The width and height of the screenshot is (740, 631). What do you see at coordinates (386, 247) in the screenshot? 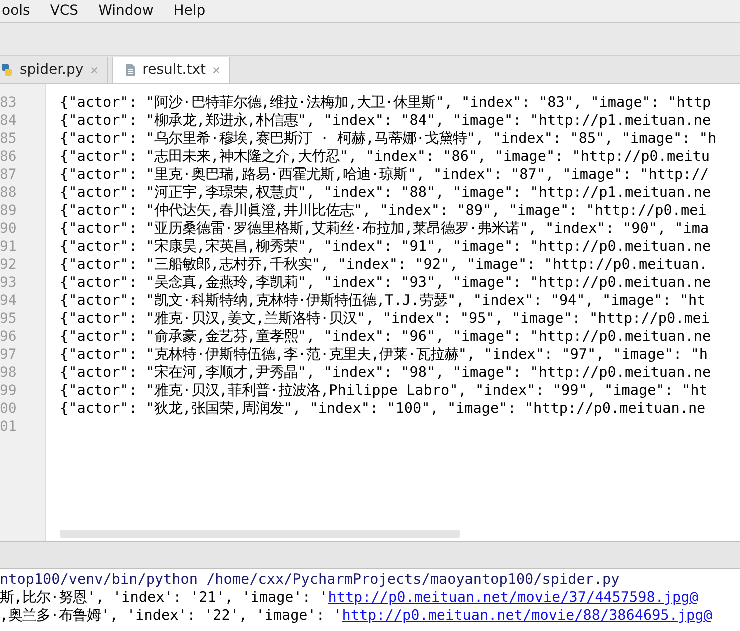
I see `code-line: {"actor": "宋康昊,宋英昌,柳秀荣", "index": "91", "image": "http://p0.meituan.ne` at bounding box center [386, 247].